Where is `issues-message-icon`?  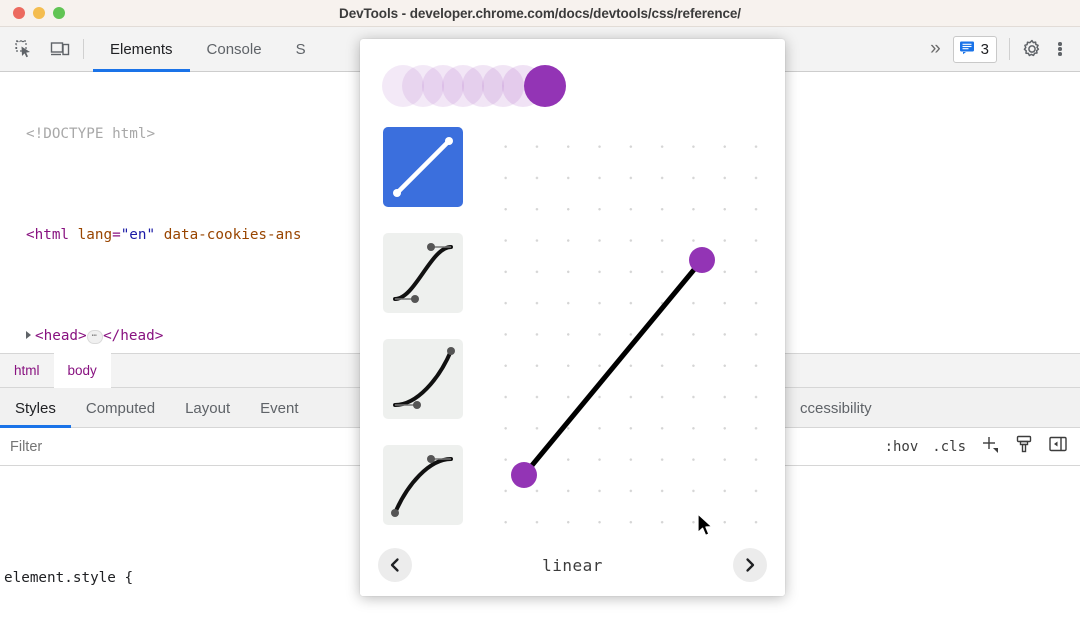
issues-message-icon is located at coordinates (967, 49).